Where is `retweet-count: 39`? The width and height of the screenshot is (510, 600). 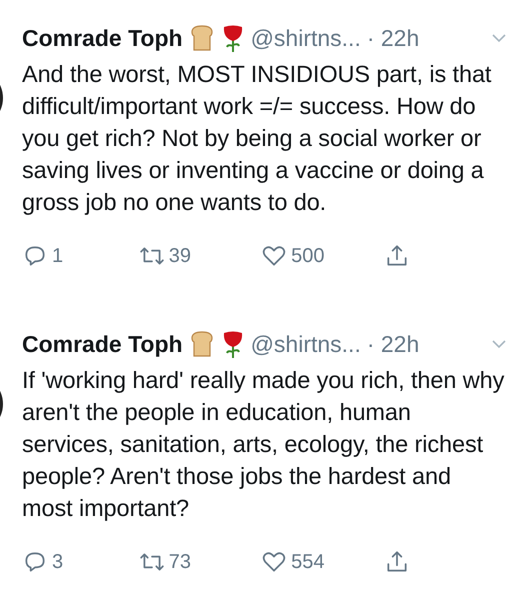 retweet-count: 39 is located at coordinates (179, 256).